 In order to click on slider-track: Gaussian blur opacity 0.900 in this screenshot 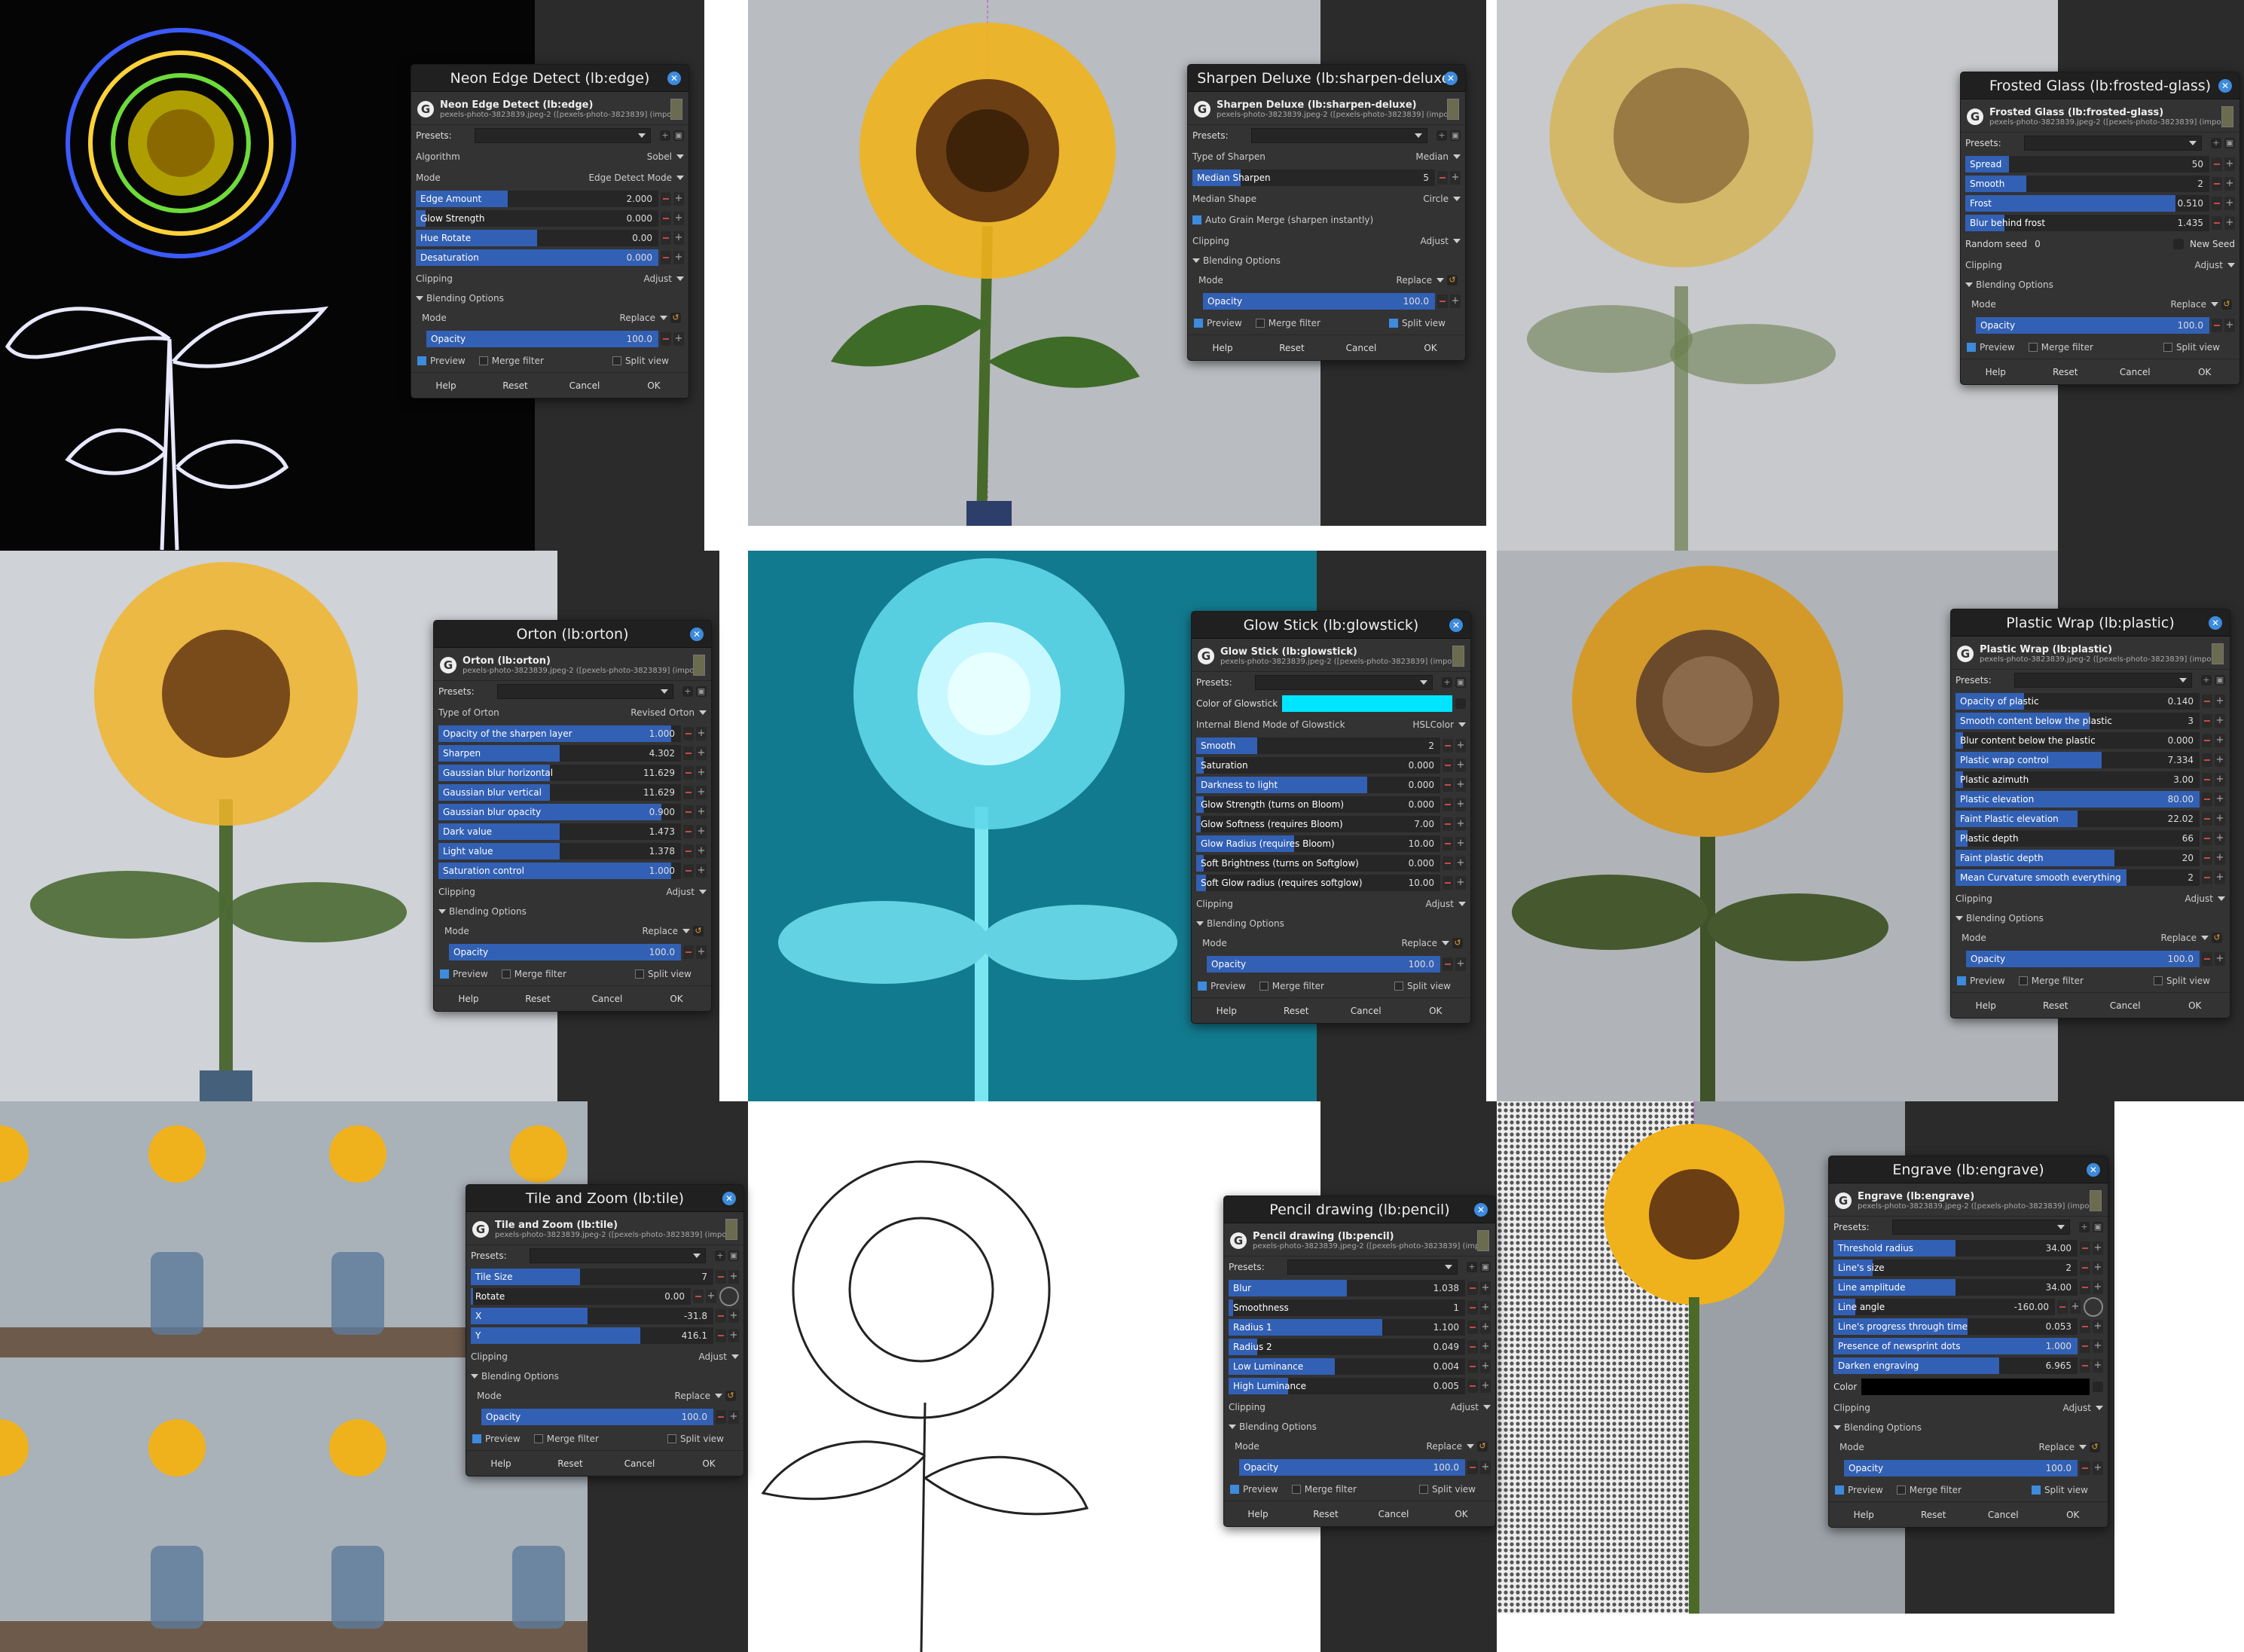, I will do `click(560, 812)`.